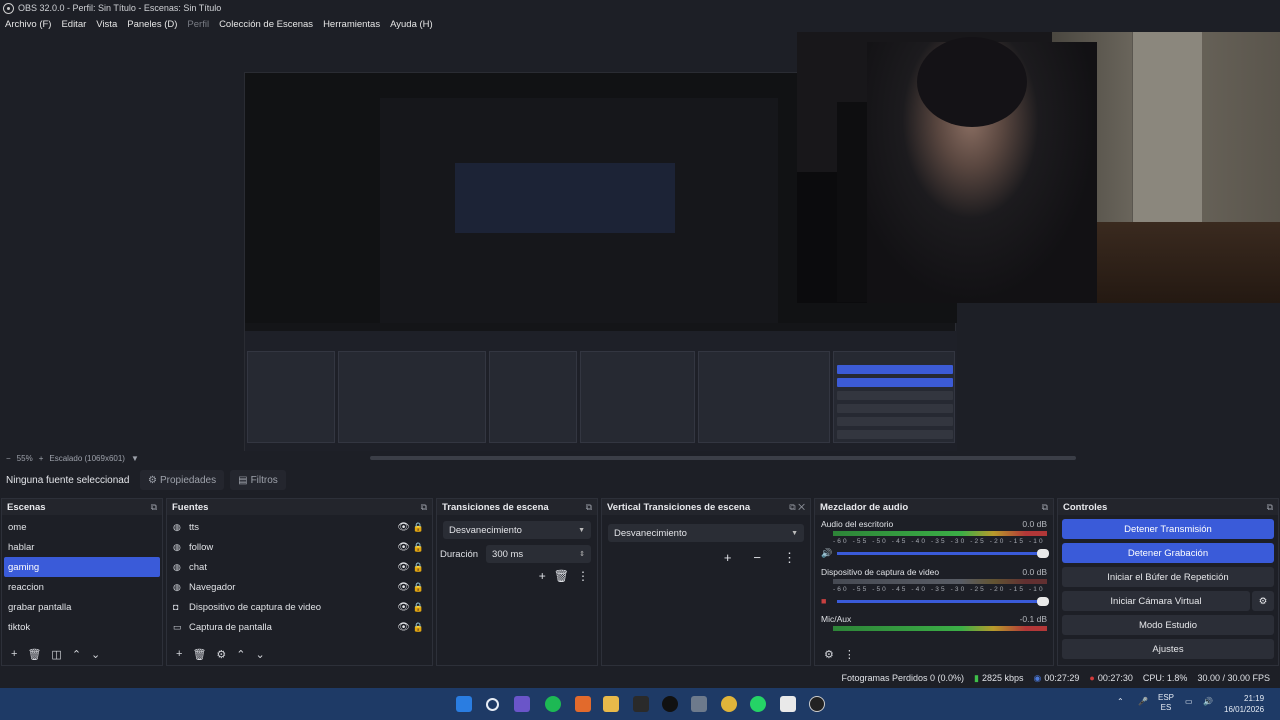  What do you see at coordinates (706, 533) in the screenshot?
I see `vertical-transition-select: Desvanecimiento ▼` at bounding box center [706, 533].